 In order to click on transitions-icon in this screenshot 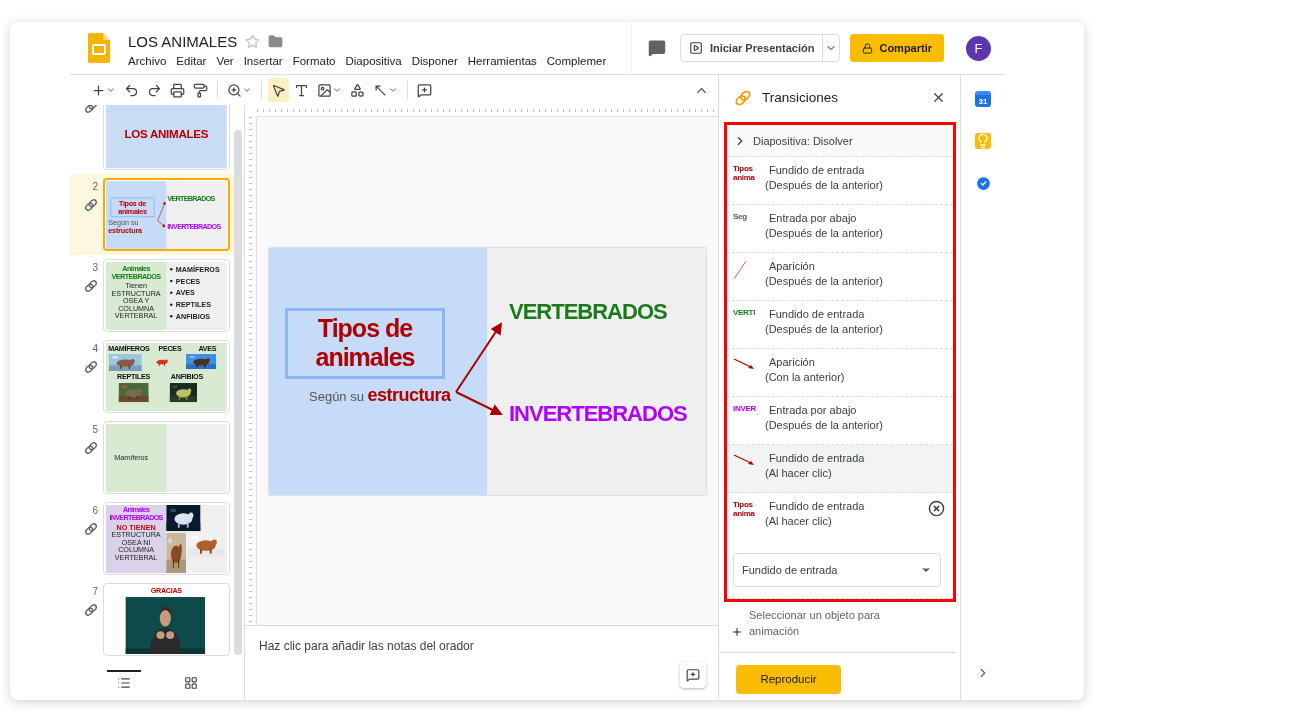, I will do `click(743, 97)`.